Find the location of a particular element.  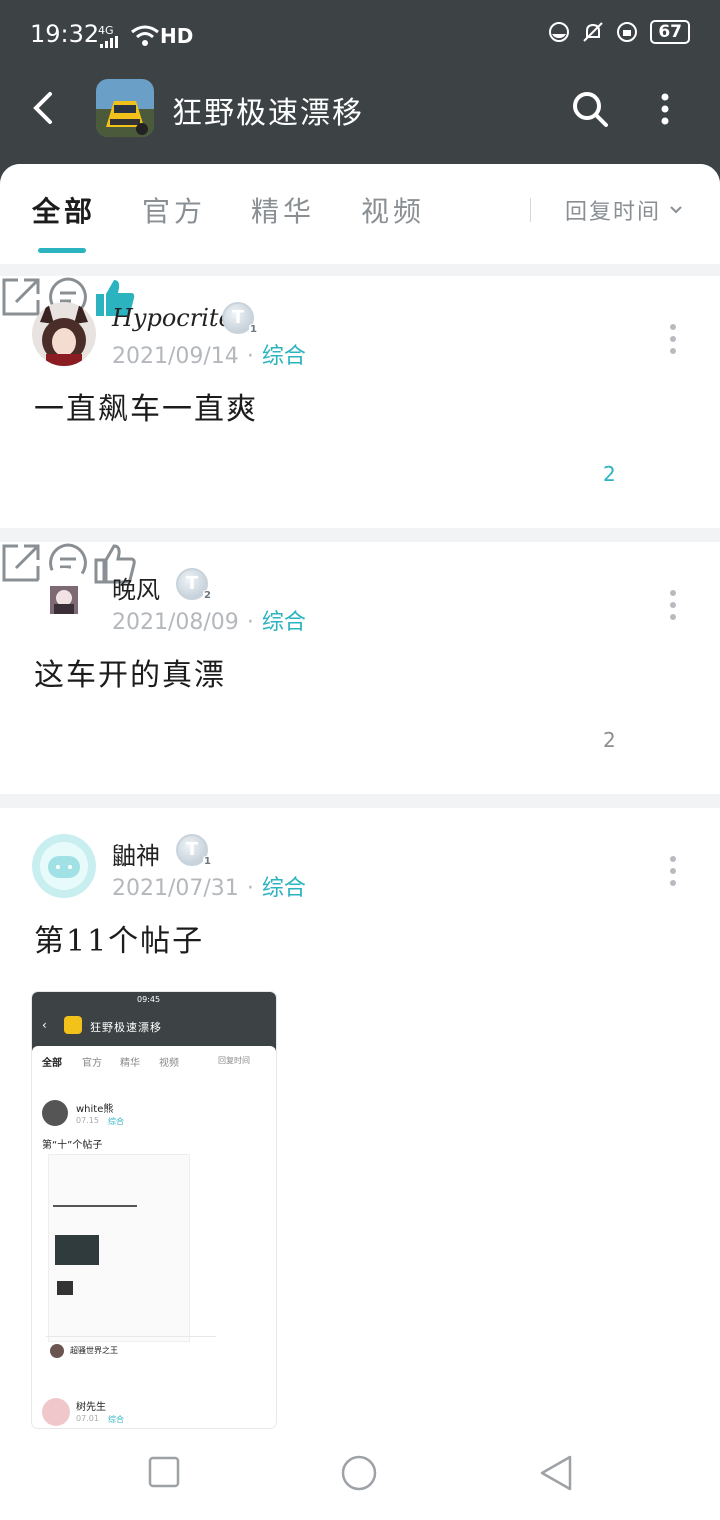

recents-square-icon is located at coordinates (164, 1472).